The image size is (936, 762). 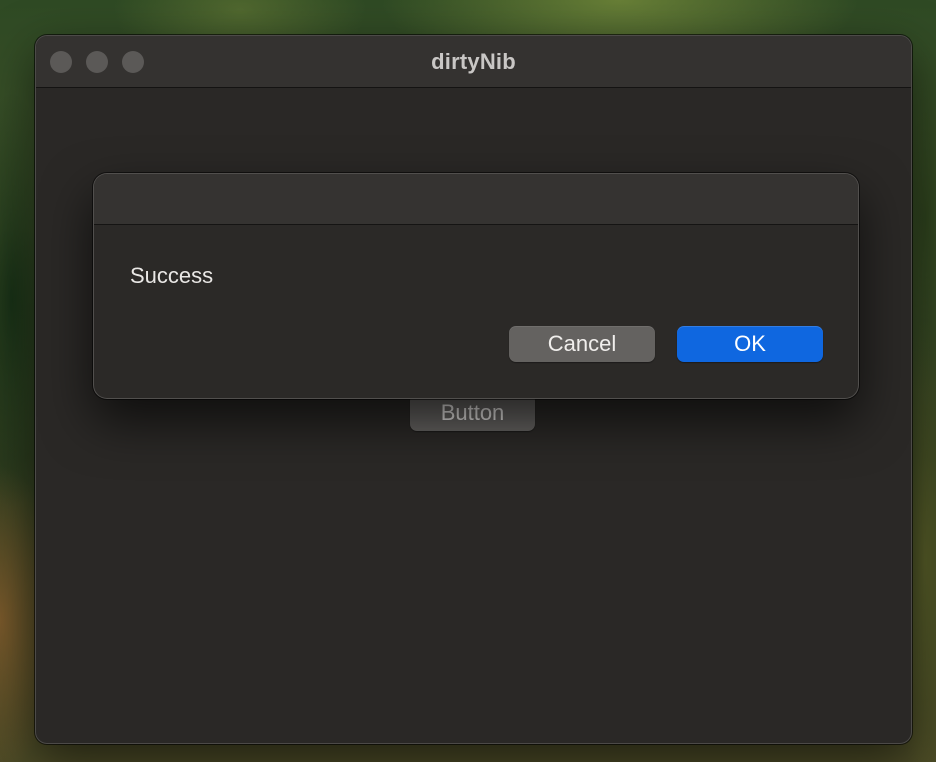 I want to click on alert-sheet-header, so click(x=476, y=199).